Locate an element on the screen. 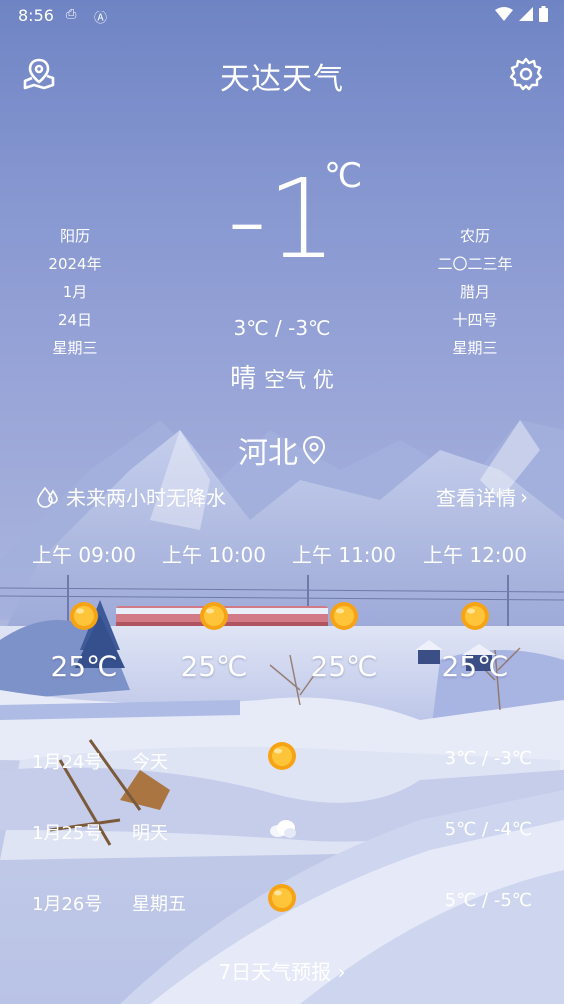 The image size is (564, 1004). weather-condition: 晴空气 优 is located at coordinates (282, 376).